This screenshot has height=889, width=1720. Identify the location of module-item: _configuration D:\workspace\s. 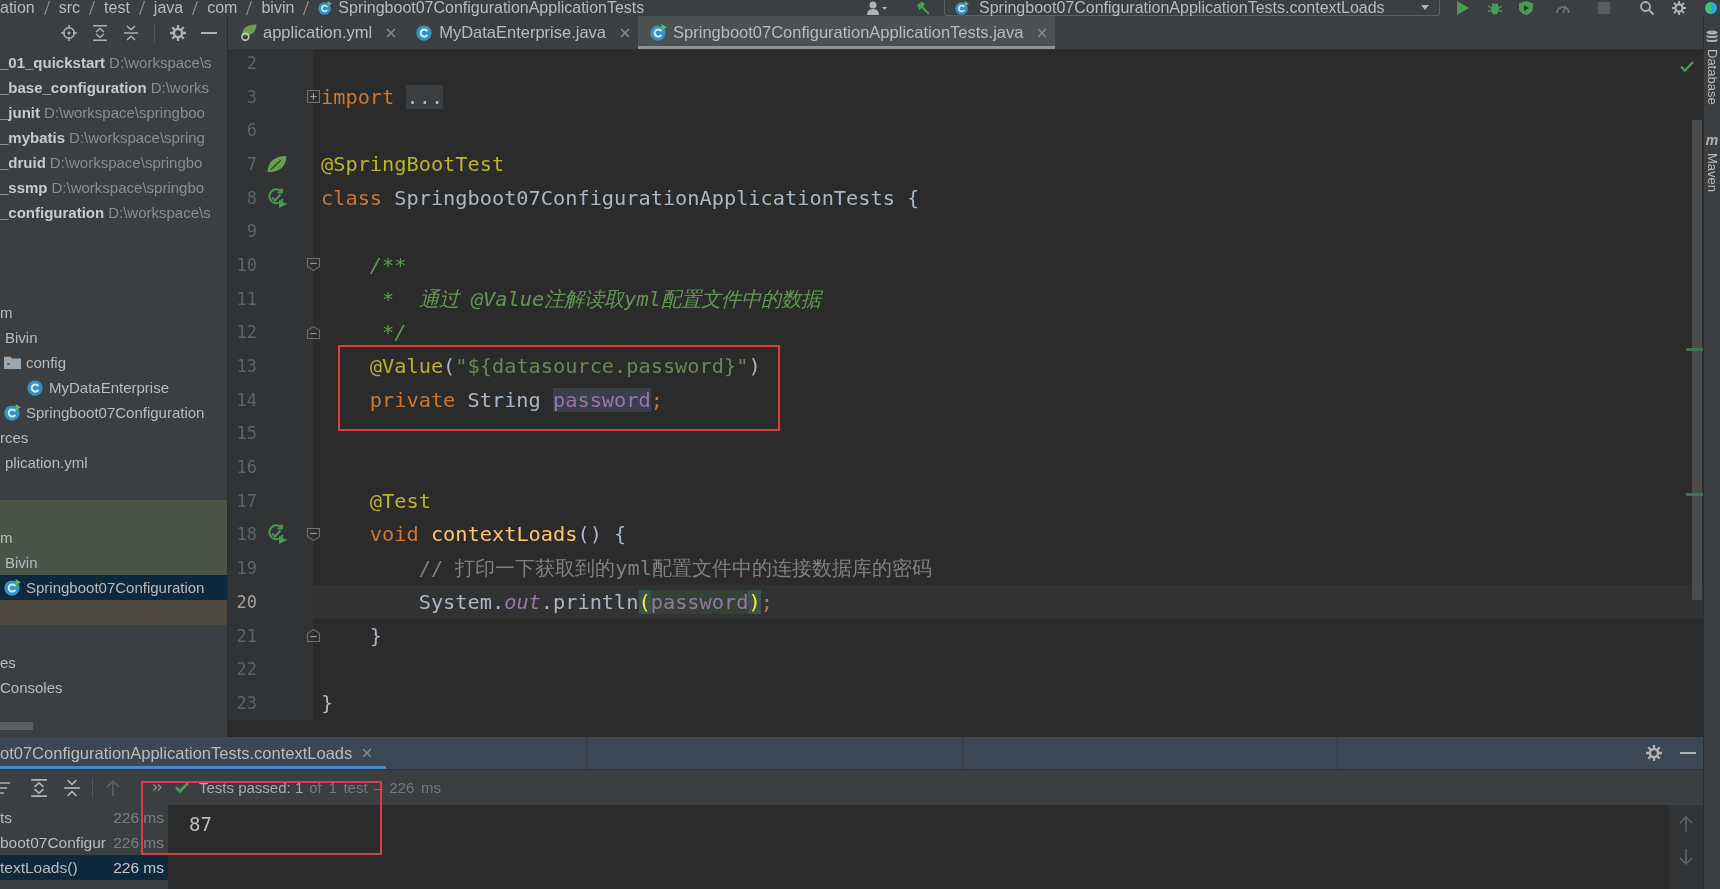
(113, 212).